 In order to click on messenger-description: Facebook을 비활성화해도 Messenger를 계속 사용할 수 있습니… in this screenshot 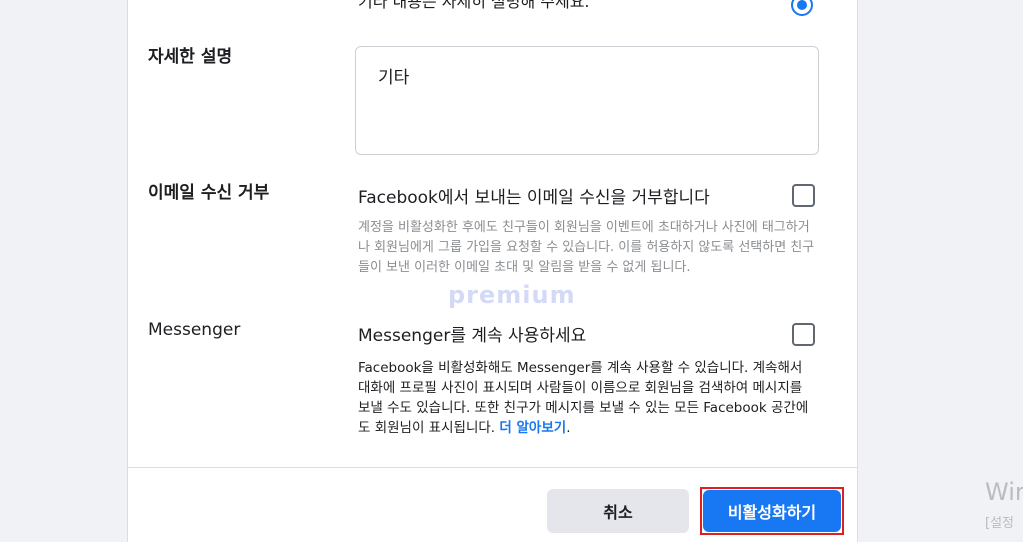, I will do `click(588, 398)`.